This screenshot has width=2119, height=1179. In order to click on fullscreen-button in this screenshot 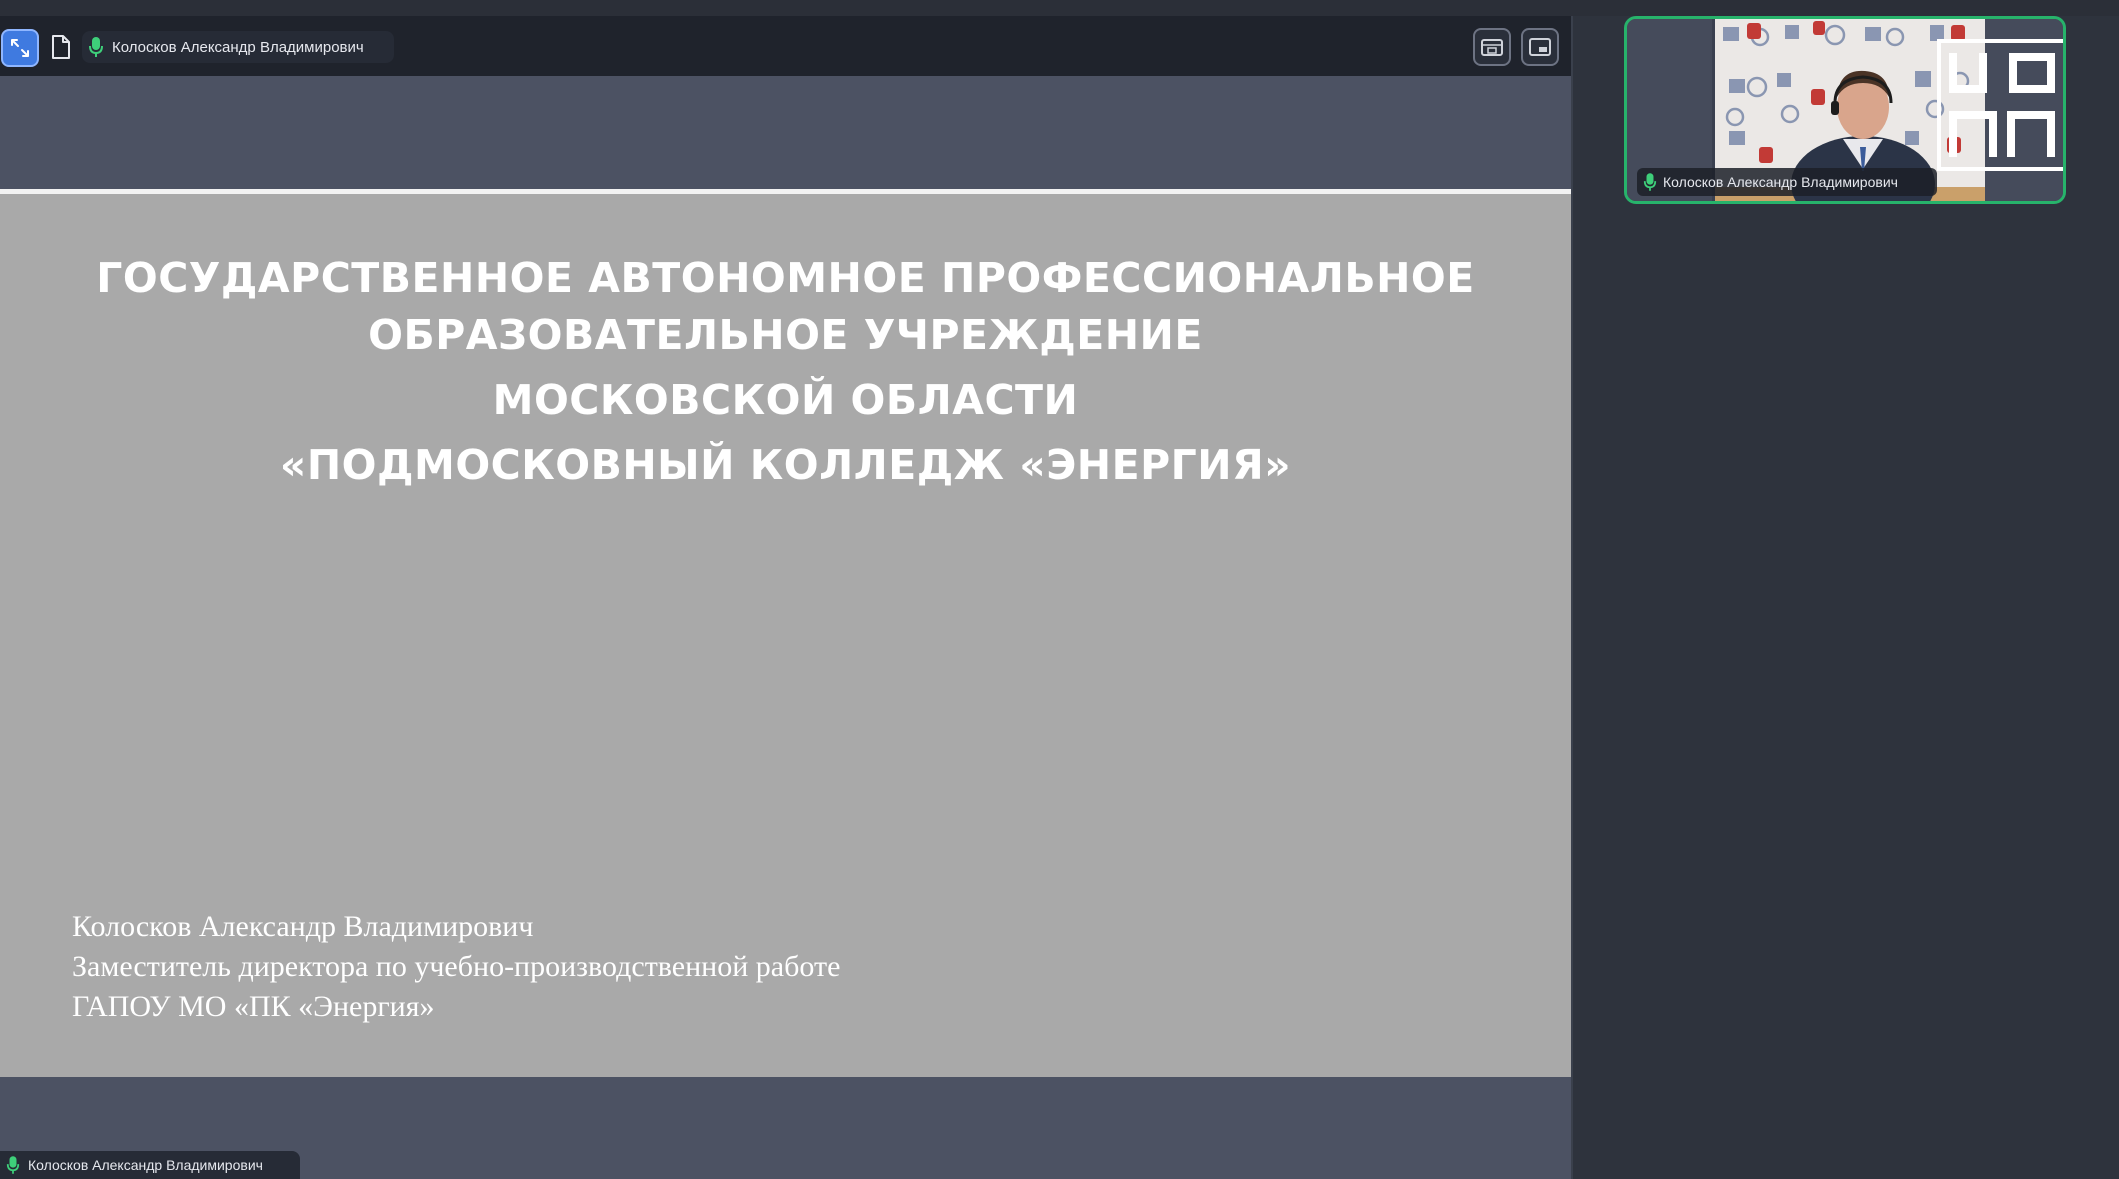, I will do `click(1540, 47)`.